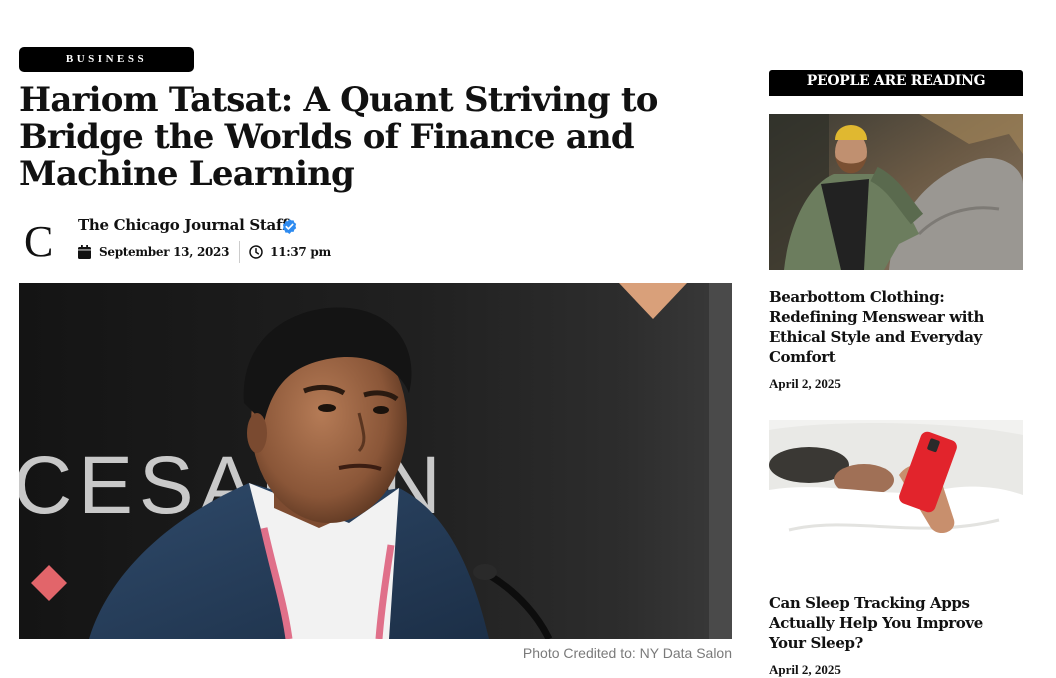 This screenshot has height=678, width=1056. Describe the element at coordinates (896, 192) in the screenshot. I see `card-image-bearbottom` at that location.